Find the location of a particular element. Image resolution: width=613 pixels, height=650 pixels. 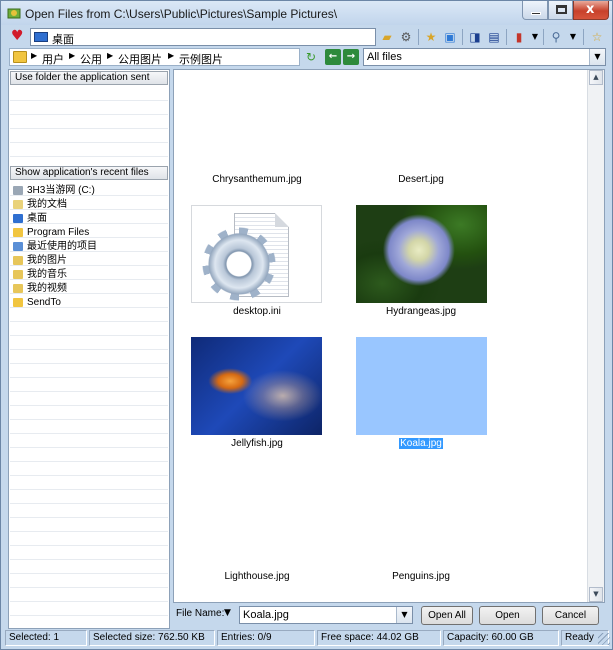

file-name-history-icon: ▼ is located at coordinates (227, 613).